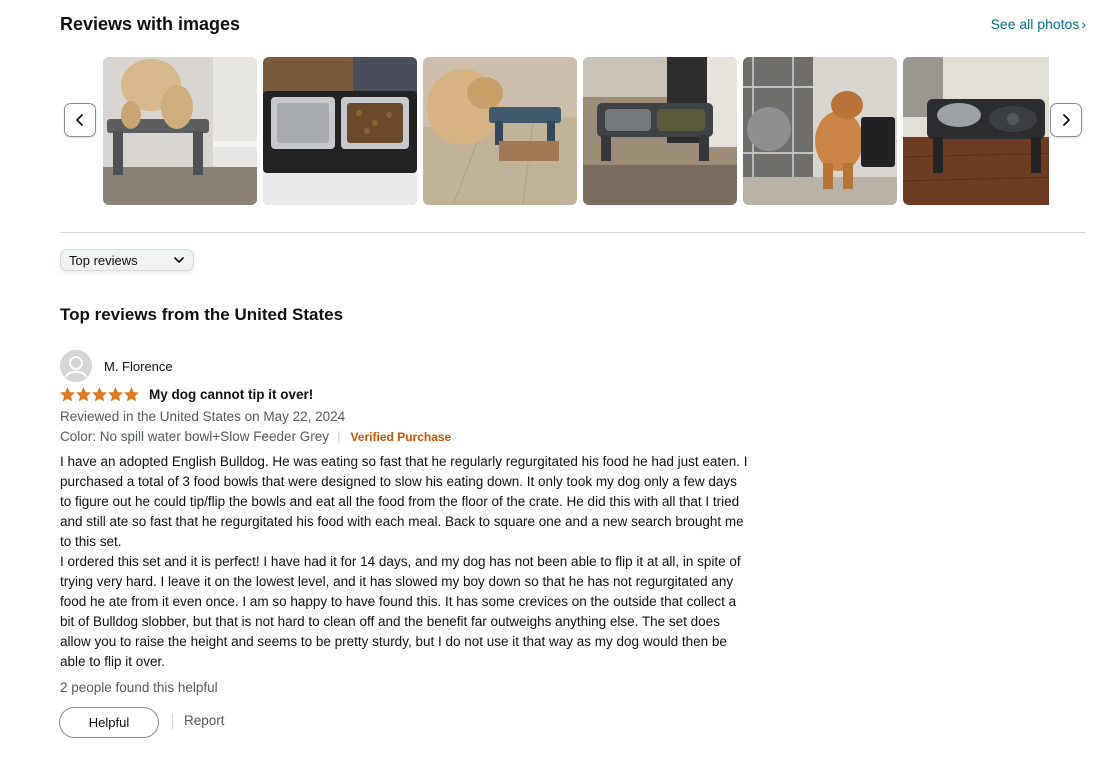 This screenshot has height=760, width=1120. I want to click on golden-dog-photo-icon, so click(500, 131).